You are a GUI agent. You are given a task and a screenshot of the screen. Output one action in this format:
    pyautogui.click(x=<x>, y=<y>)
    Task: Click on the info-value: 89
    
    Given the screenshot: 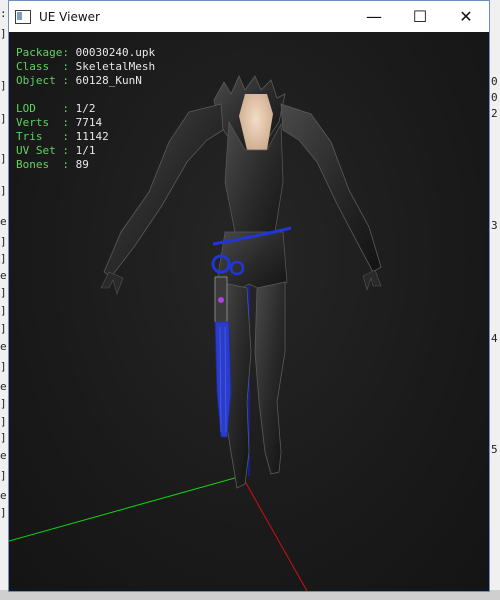 What is the action you would take?
    pyautogui.click(x=82, y=164)
    